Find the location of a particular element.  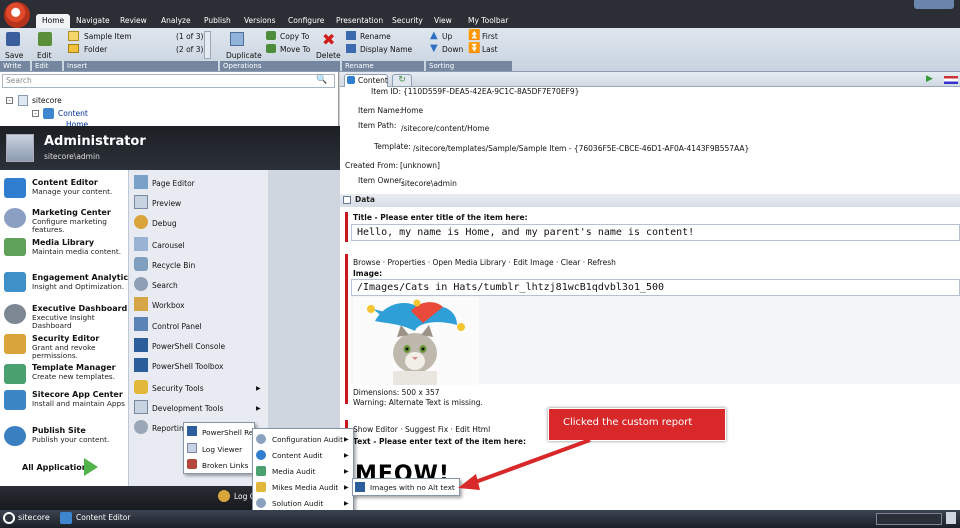

tab-navigate: Navigate is located at coordinates (93, 21).